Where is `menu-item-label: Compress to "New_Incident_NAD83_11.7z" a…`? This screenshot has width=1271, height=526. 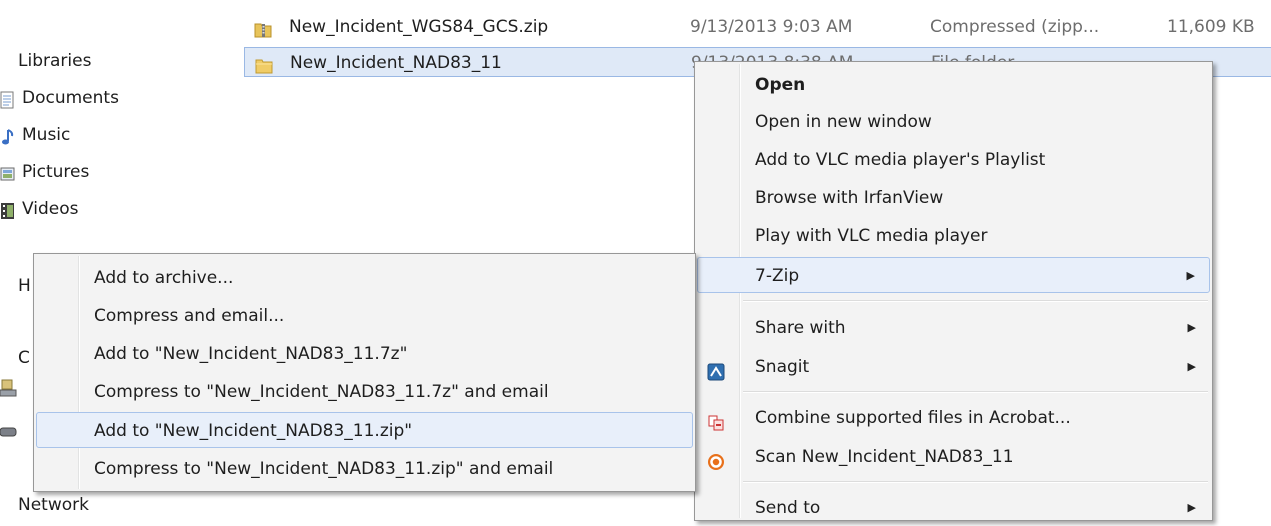 menu-item-label: Compress to "New_Incident_NAD83_11.7z" a… is located at coordinates (321, 392).